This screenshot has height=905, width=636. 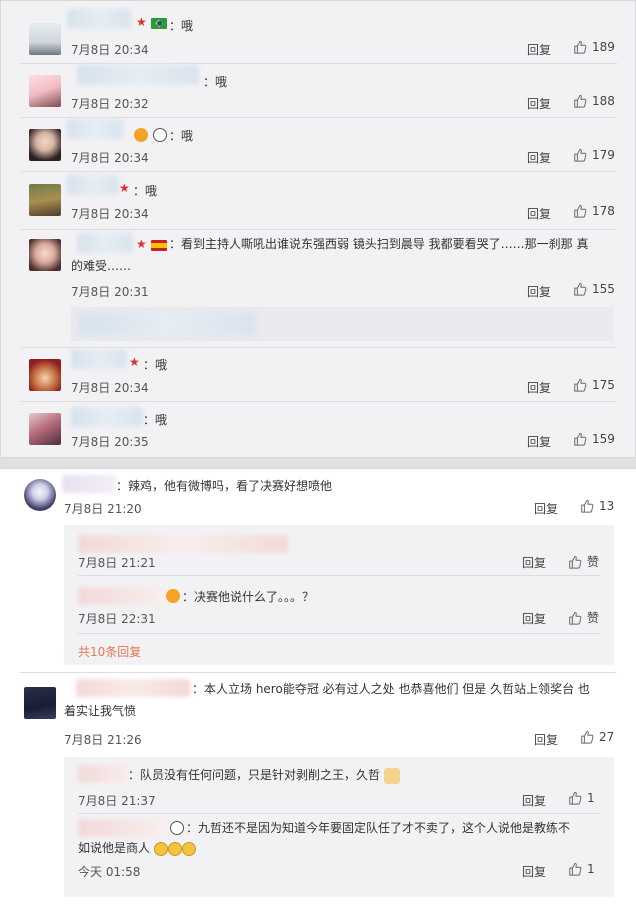 What do you see at coordinates (177, 828) in the screenshot?
I see `panda-badge-icon` at bounding box center [177, 828].